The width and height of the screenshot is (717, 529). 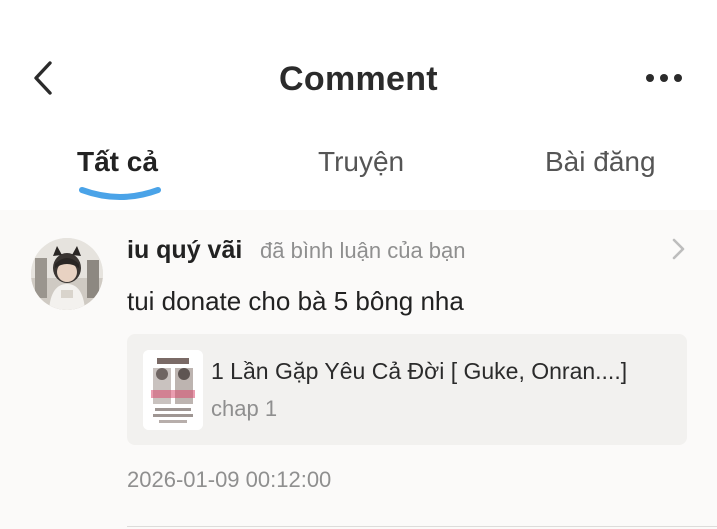 I want to click on more-options-button, so click(x=664, y=78).